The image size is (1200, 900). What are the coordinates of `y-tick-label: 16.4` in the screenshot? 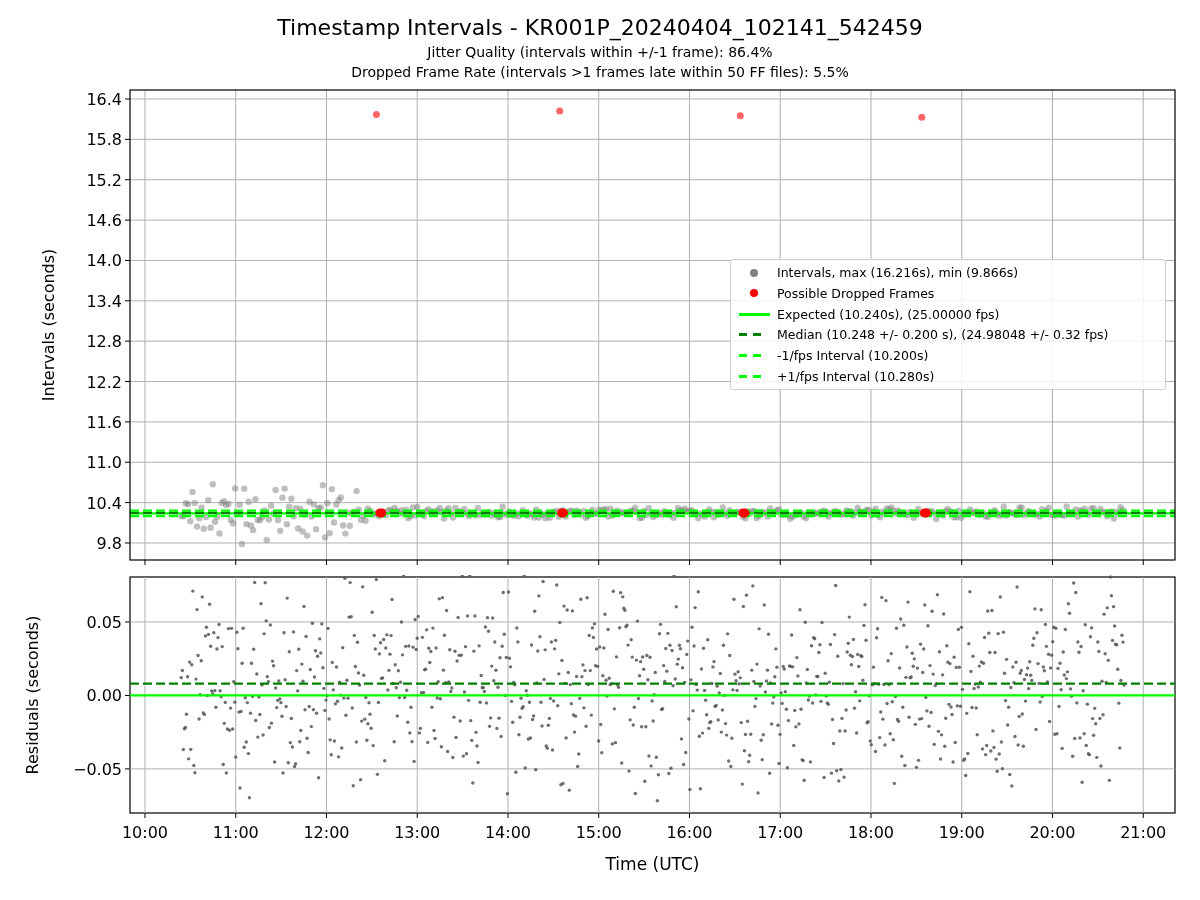 It's located at (104, 99).